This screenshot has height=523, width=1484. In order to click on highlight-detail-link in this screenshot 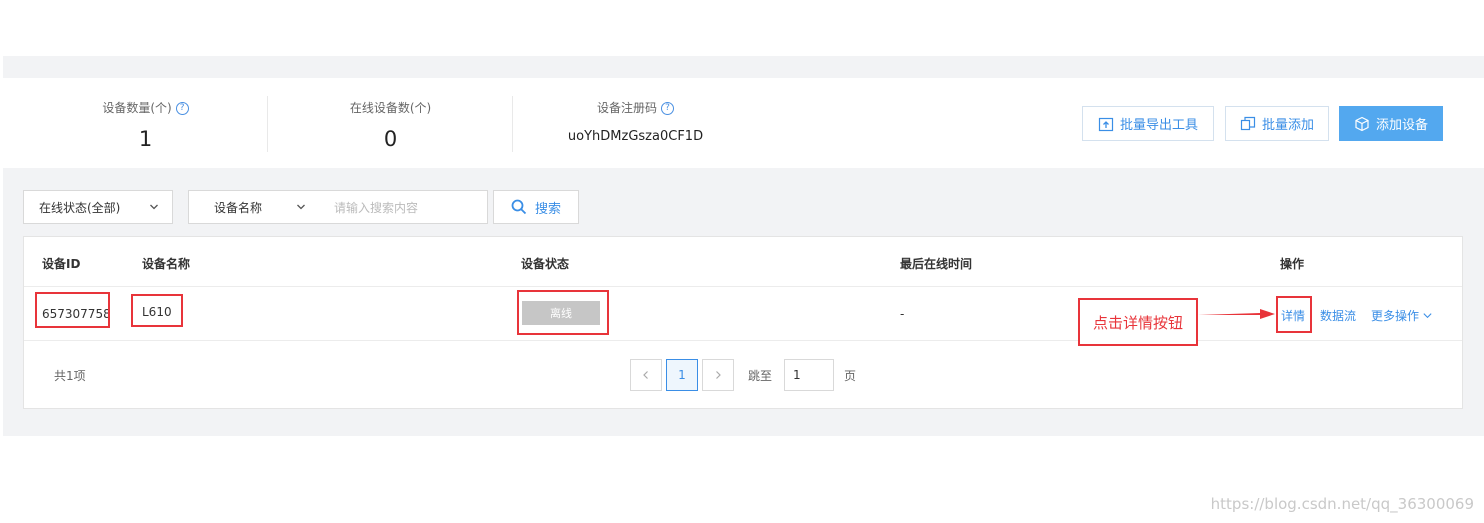, I will do `click(1294, 314)`.